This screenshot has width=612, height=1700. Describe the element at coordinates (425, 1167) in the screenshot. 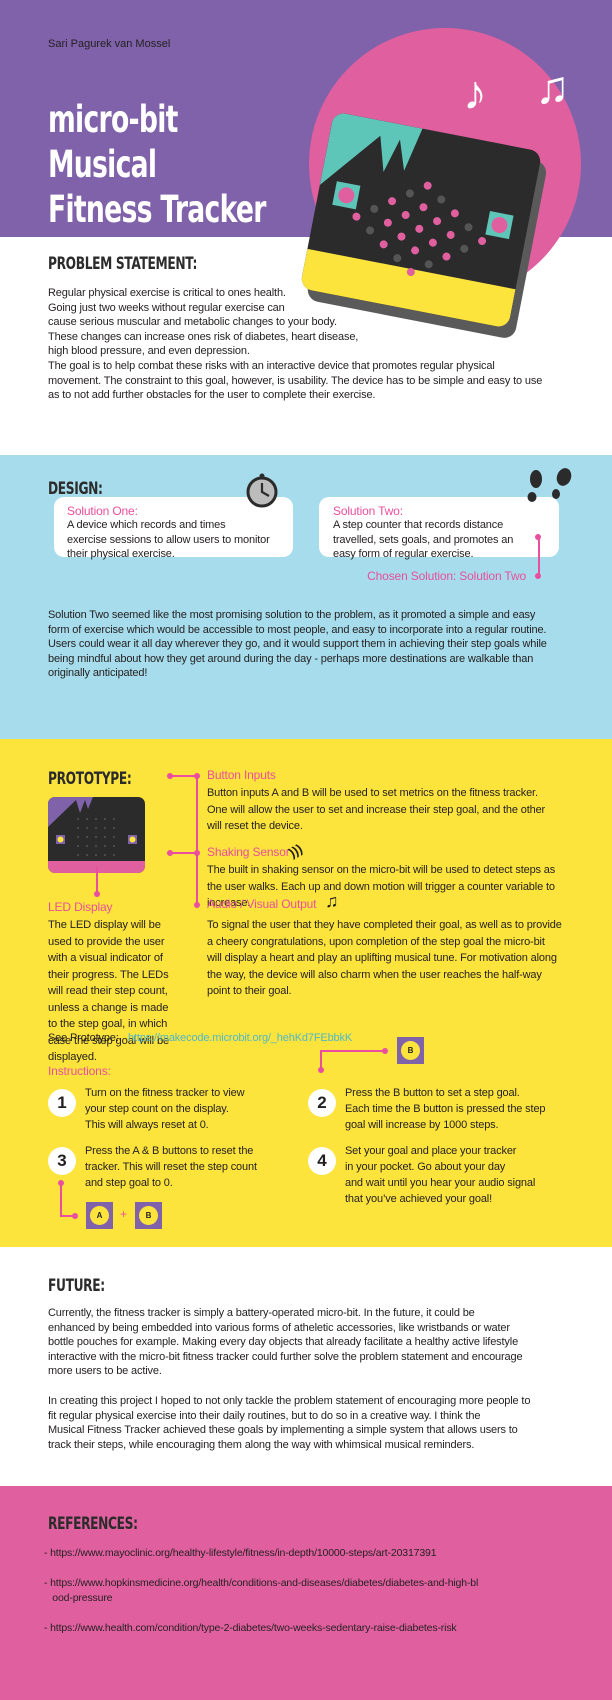

I see `text-line: in your pocket. Go about your day` at that location.